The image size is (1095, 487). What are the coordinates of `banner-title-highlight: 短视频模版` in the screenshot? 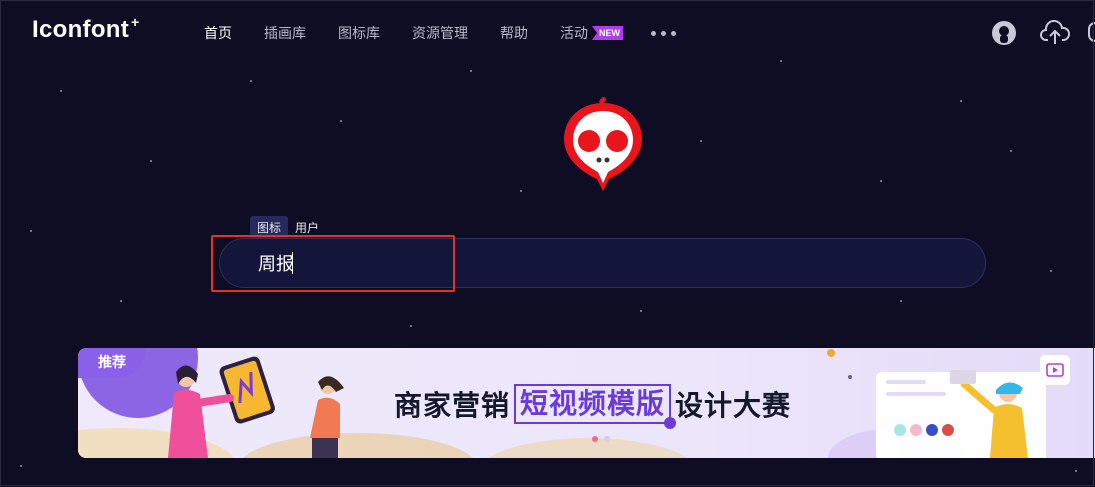 It's located at (595, 406).